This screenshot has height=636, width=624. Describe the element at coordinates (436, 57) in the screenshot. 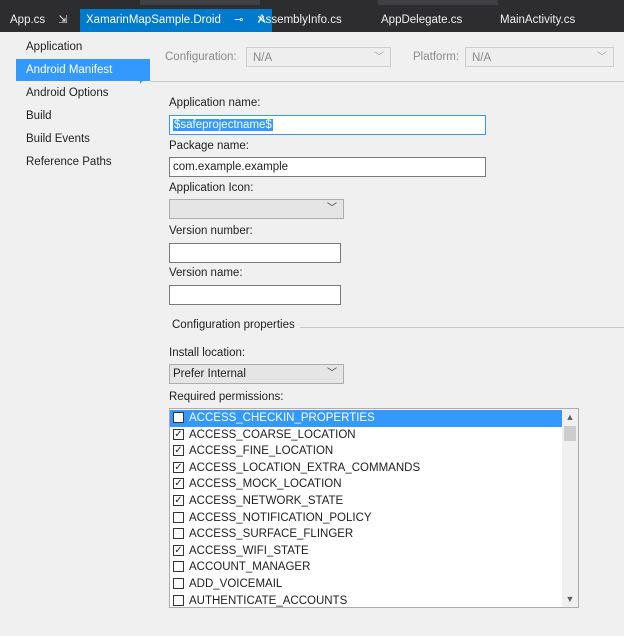

I see `platform-label: Platform:` at that location.